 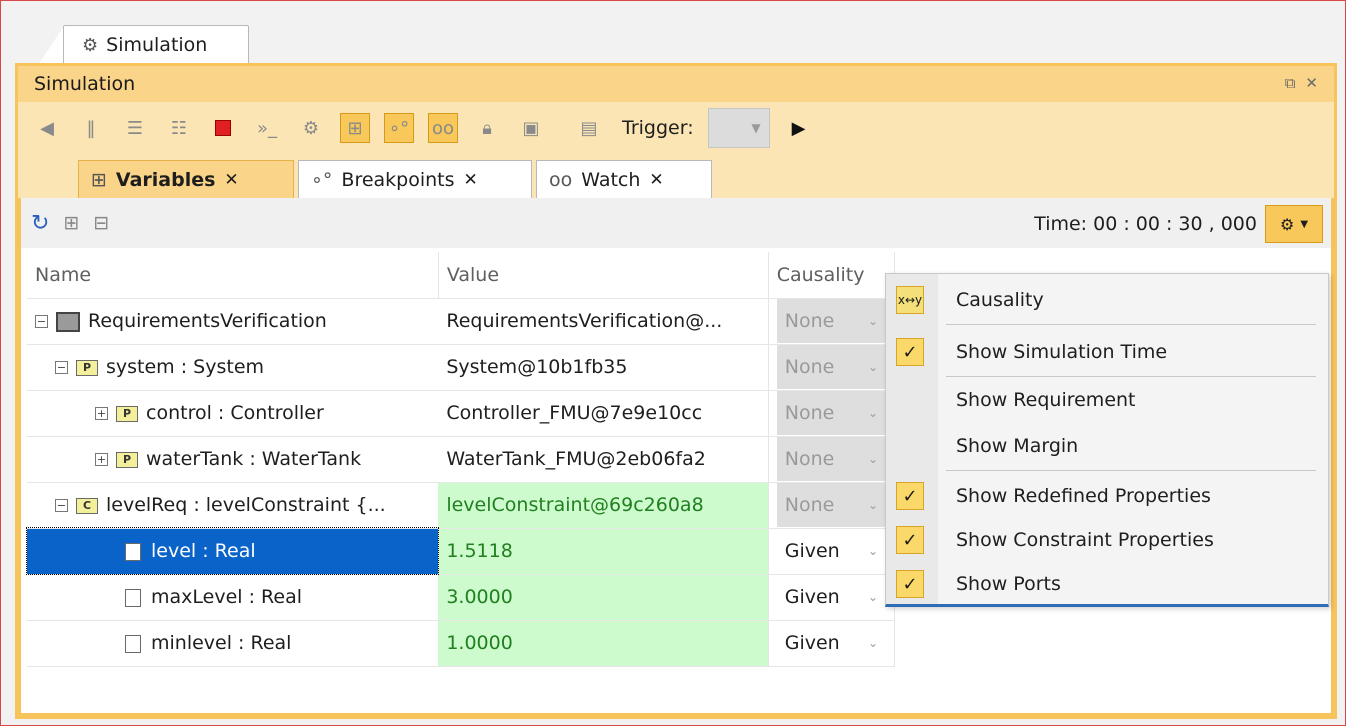 I want to click on menu-item-label: Show Ports, so click(x=1008, y=584).